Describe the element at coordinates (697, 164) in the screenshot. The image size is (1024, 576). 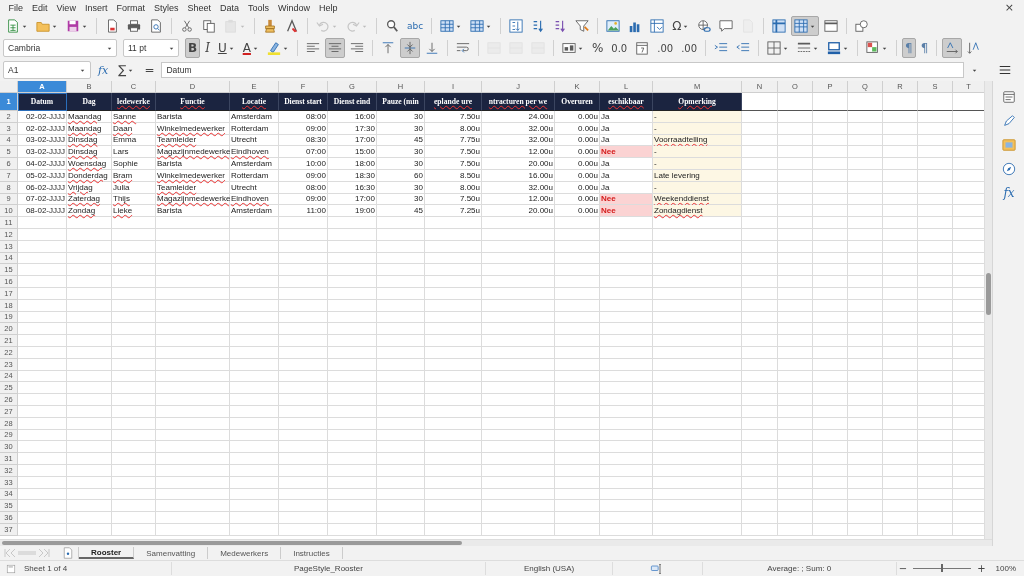
I see `table-cell: -` at that location.